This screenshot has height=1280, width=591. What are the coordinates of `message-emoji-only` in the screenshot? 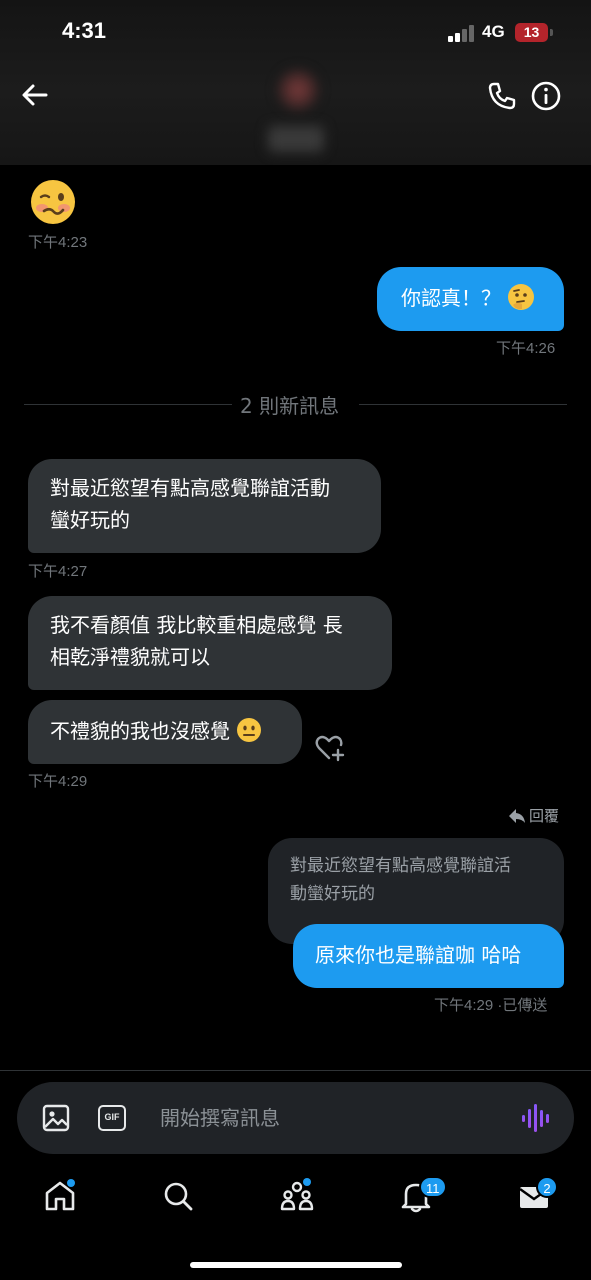 It's located at (53, 202).